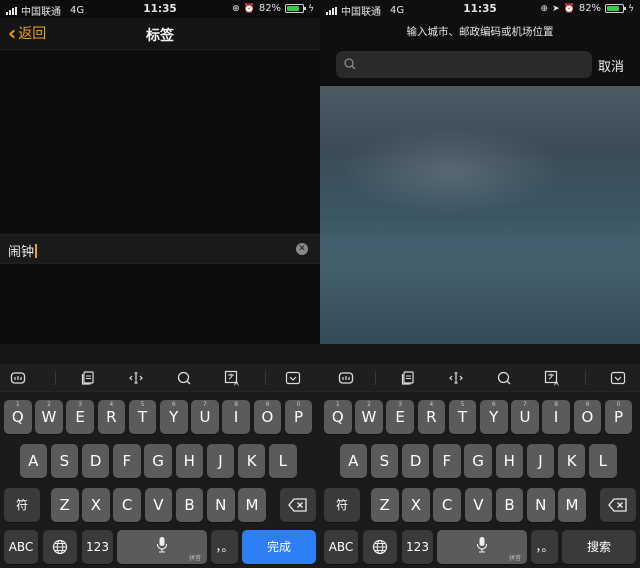 Image resolution: width=640 pixels, height=568 pixels. I want to click on done-key: 完成, so click(279, 547).